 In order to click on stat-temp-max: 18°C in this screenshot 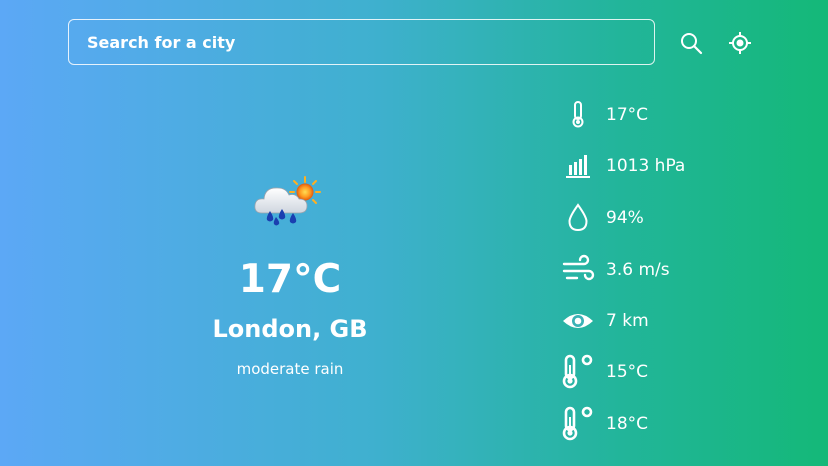, I will do `click(670, 424)`.